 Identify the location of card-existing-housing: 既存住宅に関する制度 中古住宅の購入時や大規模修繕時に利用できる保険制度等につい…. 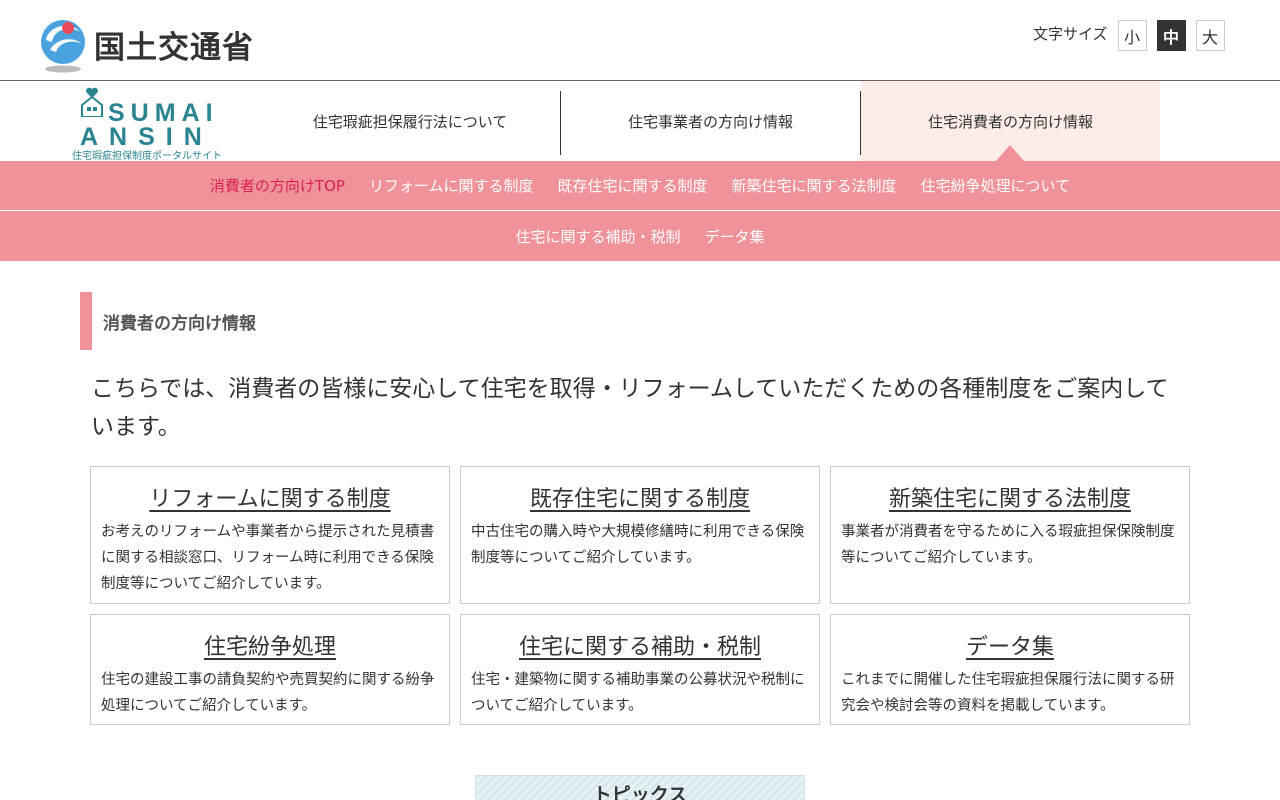
(640, 535).